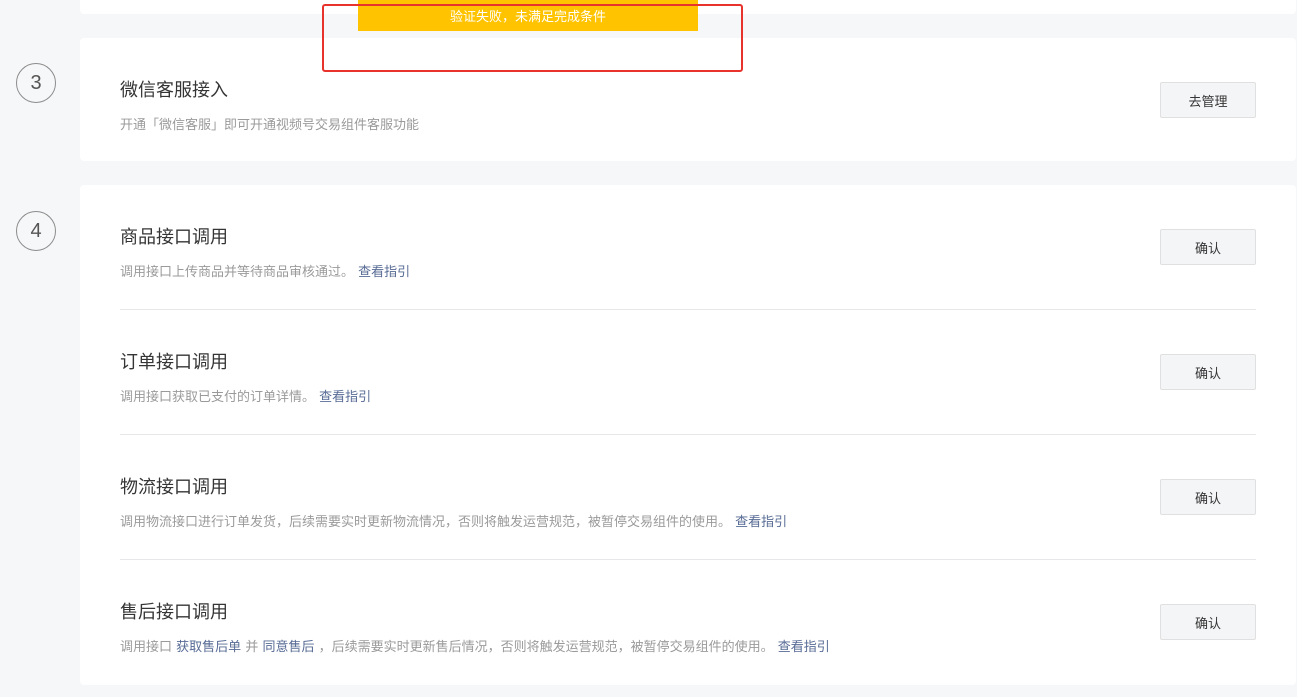 The width and height of the screenshot is (1297, 697). I want to click on item-description: 开通「微信客服」即可开通视频号交易组件客服功能, so click(270, 125).